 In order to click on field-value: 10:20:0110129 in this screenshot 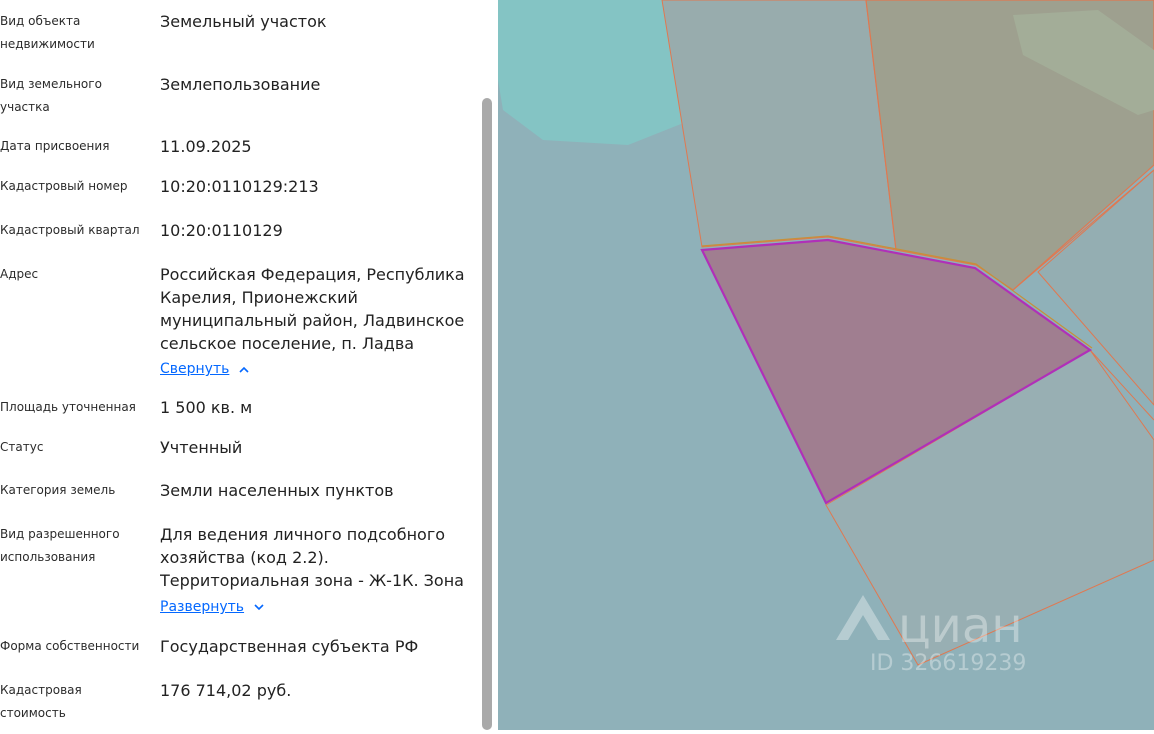, I will do `click(221, 230)`.